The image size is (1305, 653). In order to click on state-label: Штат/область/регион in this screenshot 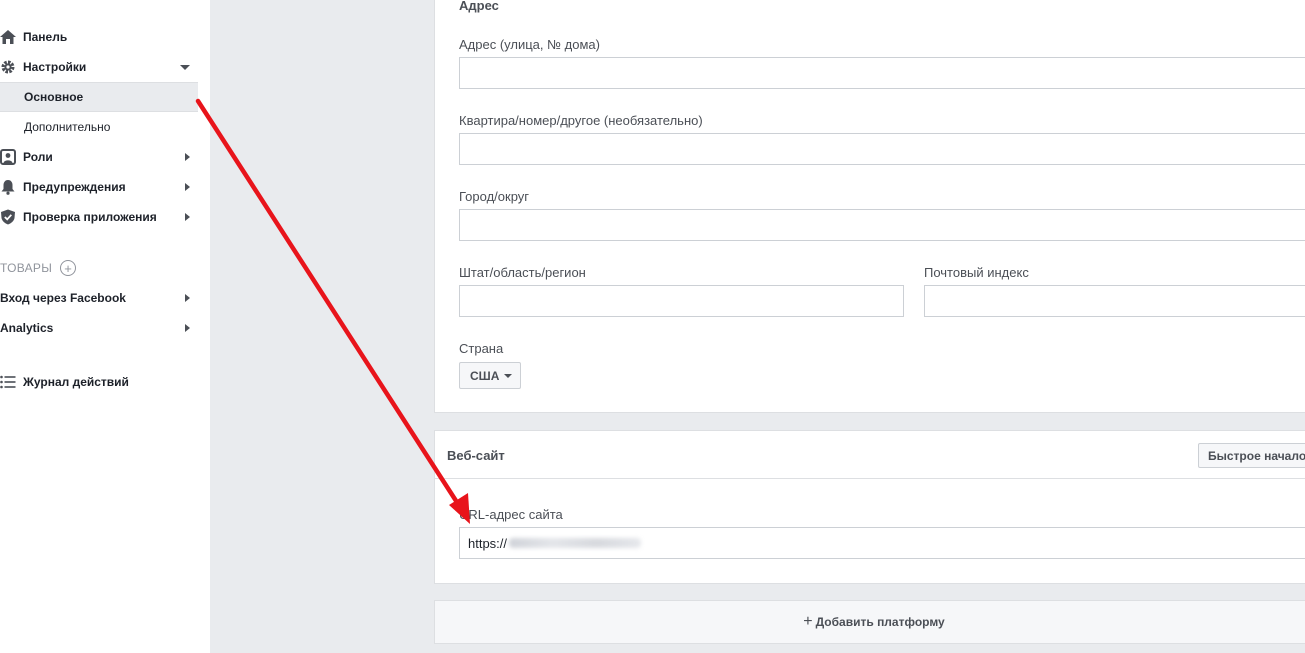, I will do `click(522, 272)`.